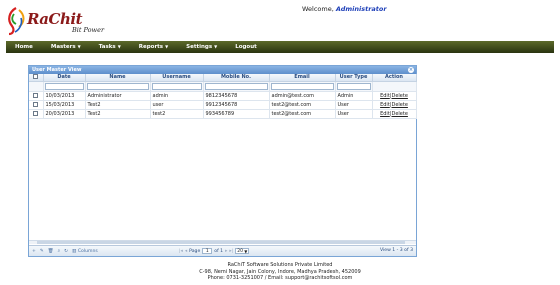 Image resolution: width=560 pixels, height=285 pixels. Describe the element at coordinates (177, 114) in the screenshot. I see `cell-username: test2` at that location.